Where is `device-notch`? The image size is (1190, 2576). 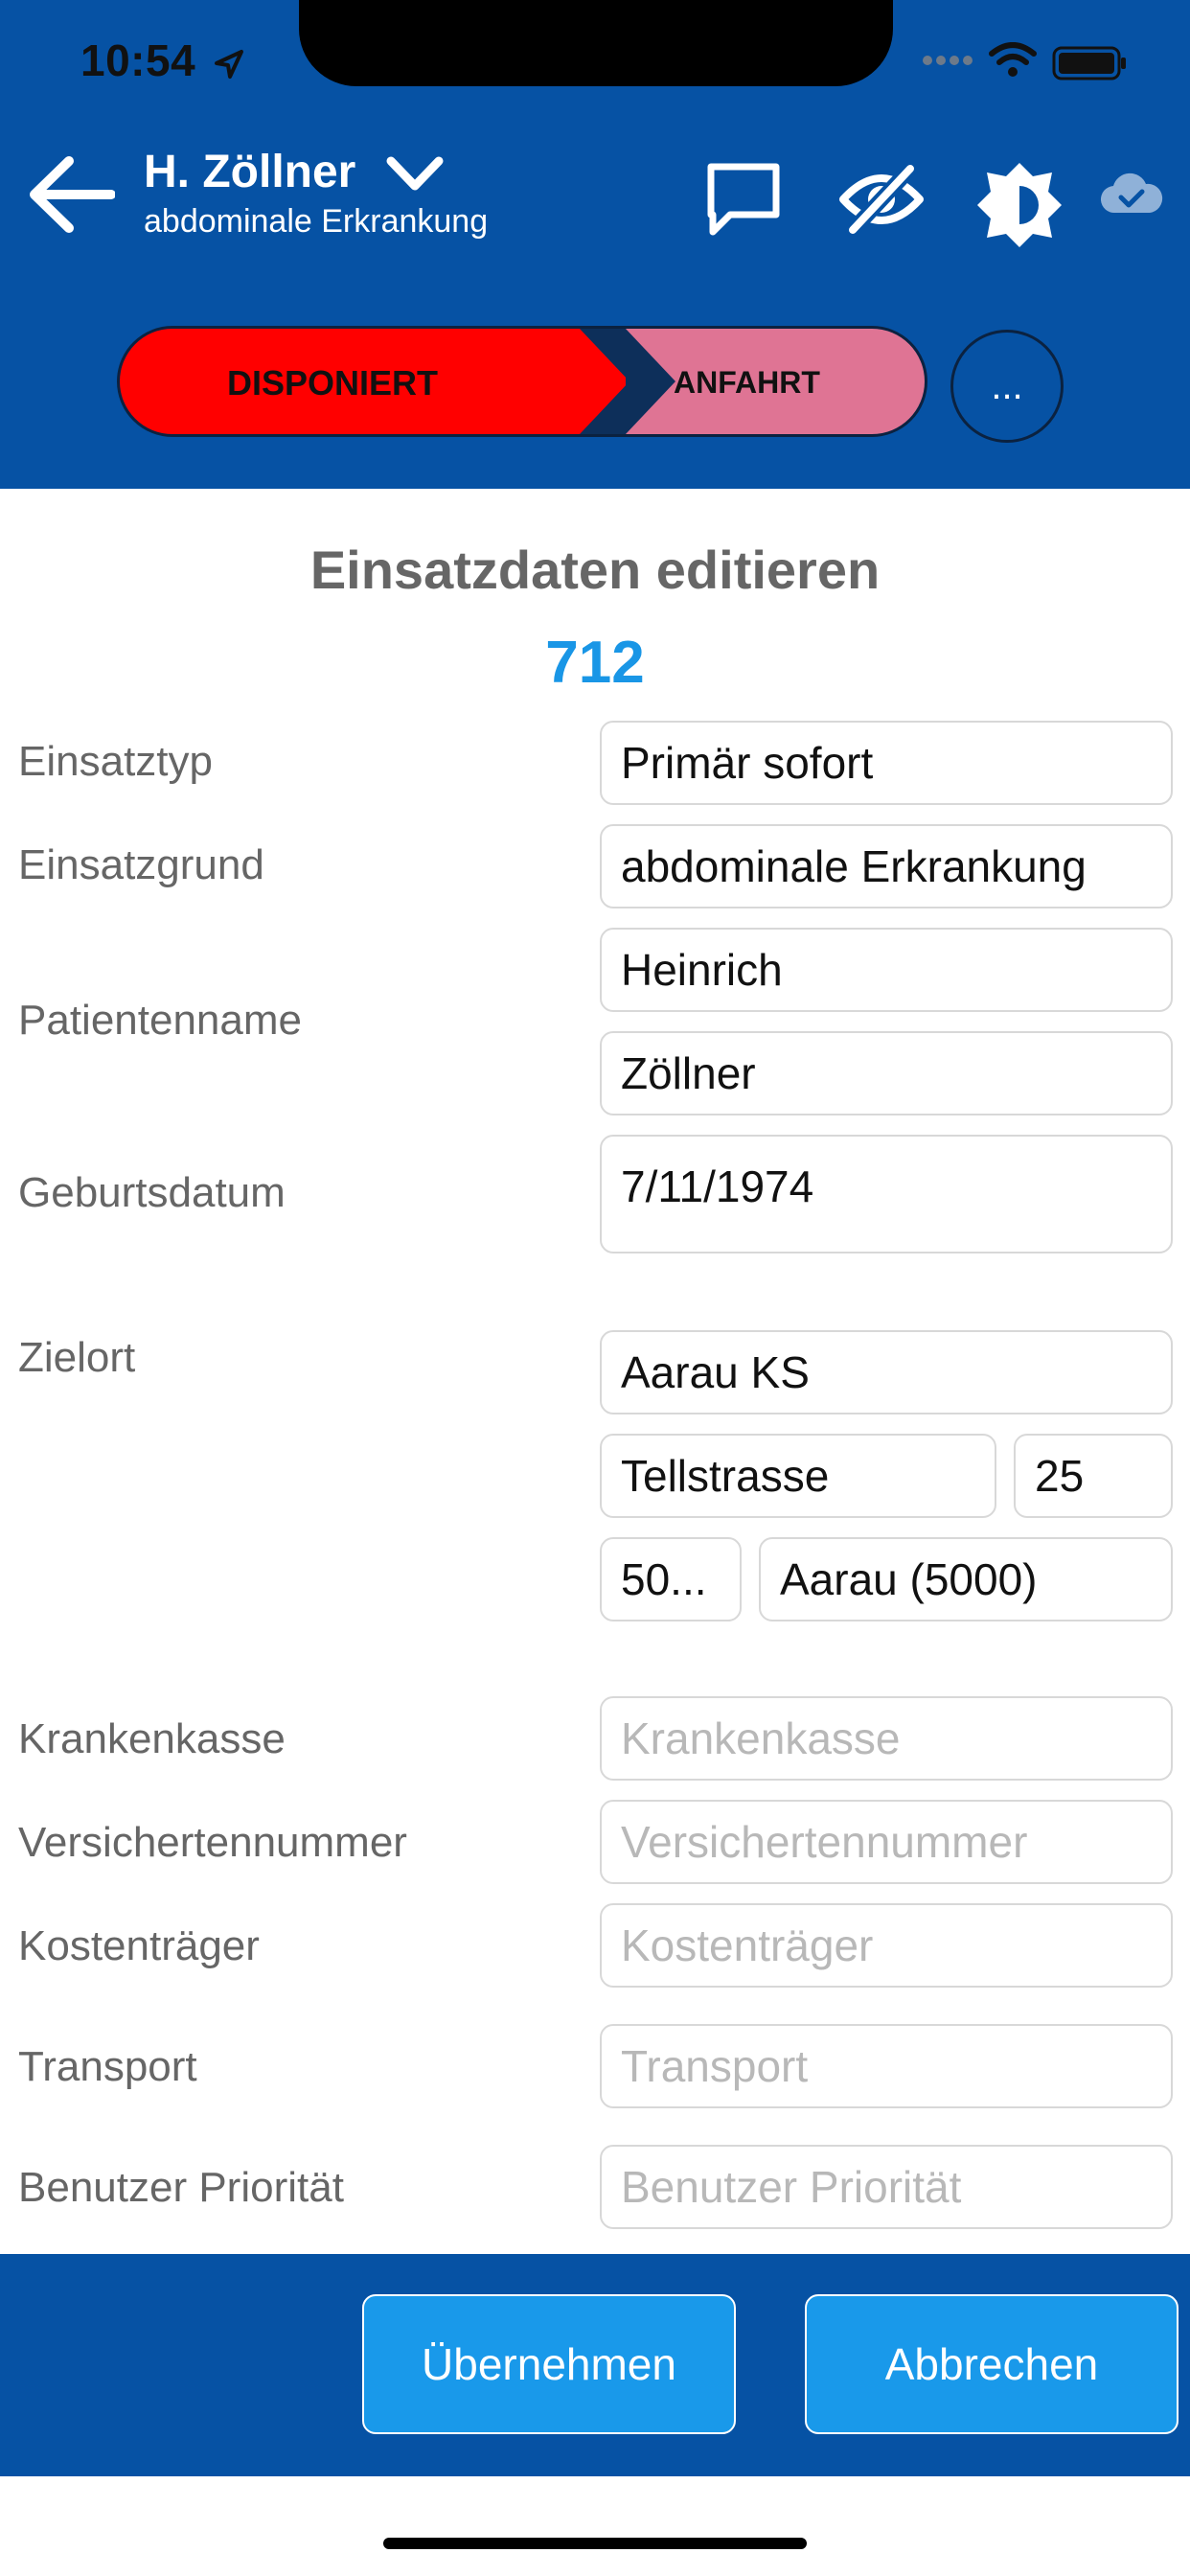
device-notch is located at coordinates (596, 43).